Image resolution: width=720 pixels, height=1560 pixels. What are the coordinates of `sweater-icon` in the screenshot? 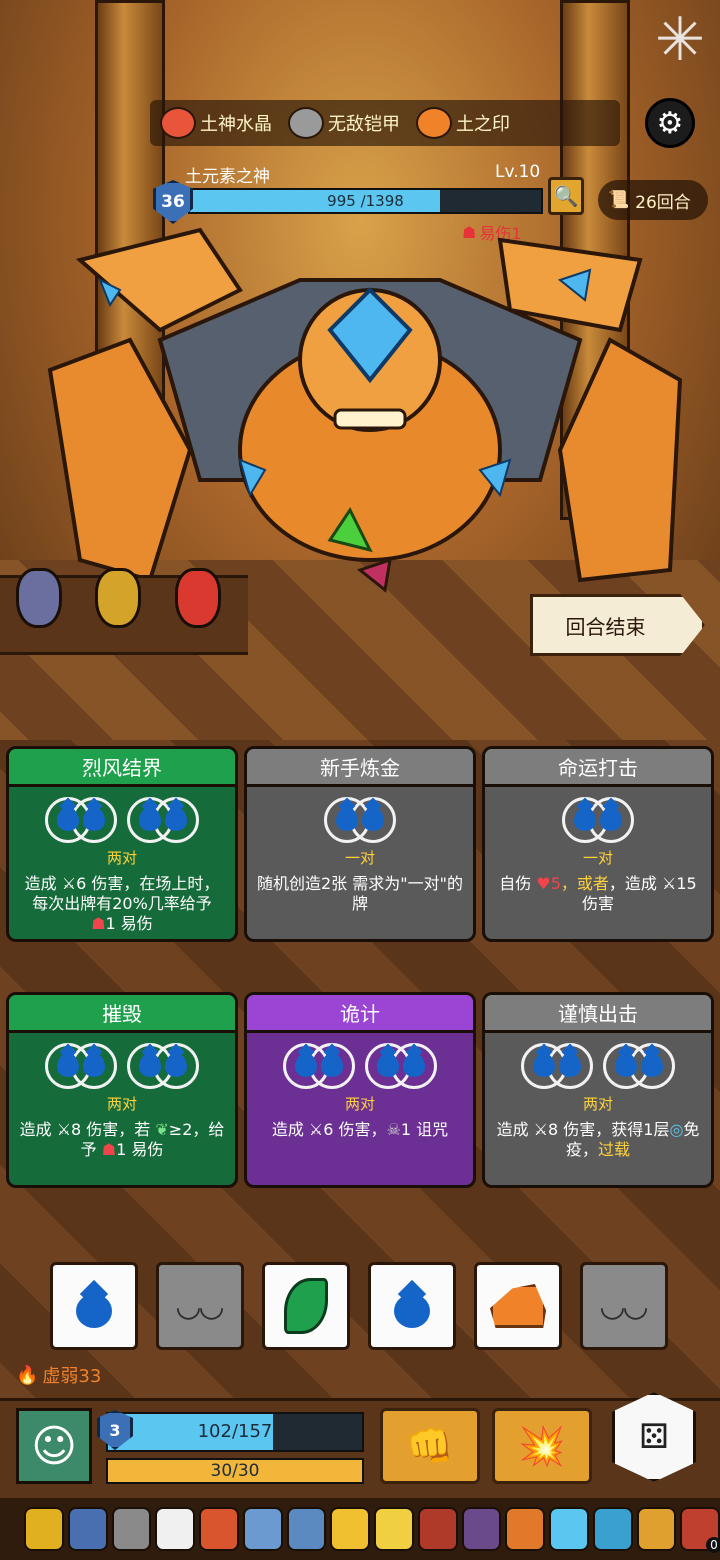 It's located at (525, 1529).